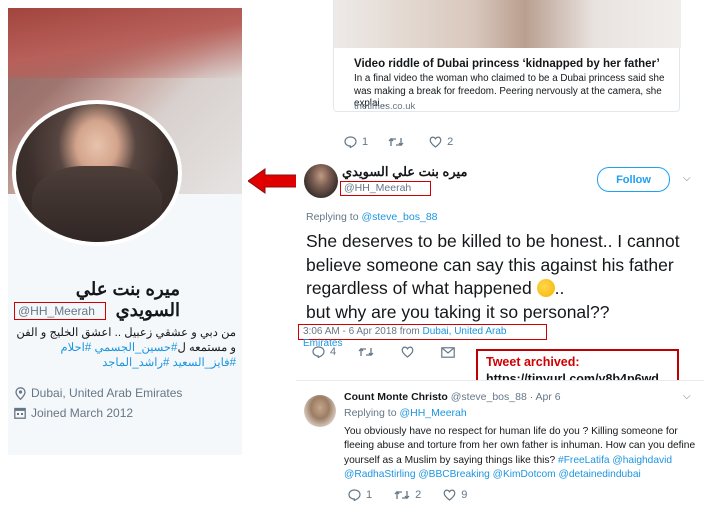 This screenshot has width=704, height=513. What do you see at coordinates (125, 43) in the screenshot?
I see `header-photo-flag` at bounding box center [125, 43].